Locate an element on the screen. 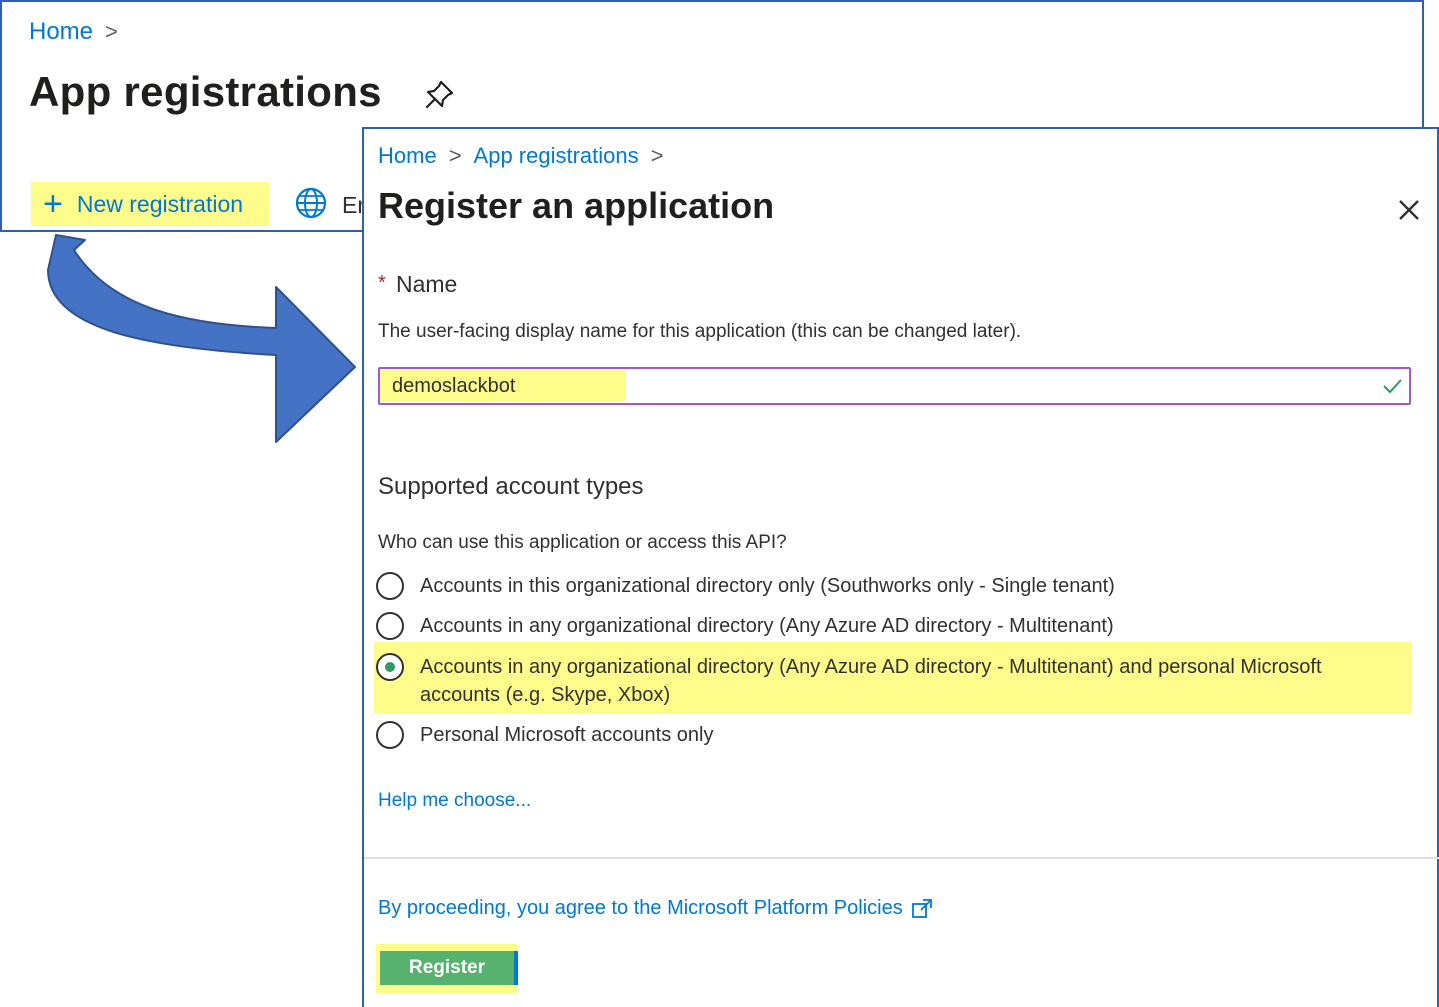  curved-arrow is located at coordinates (201, 338).